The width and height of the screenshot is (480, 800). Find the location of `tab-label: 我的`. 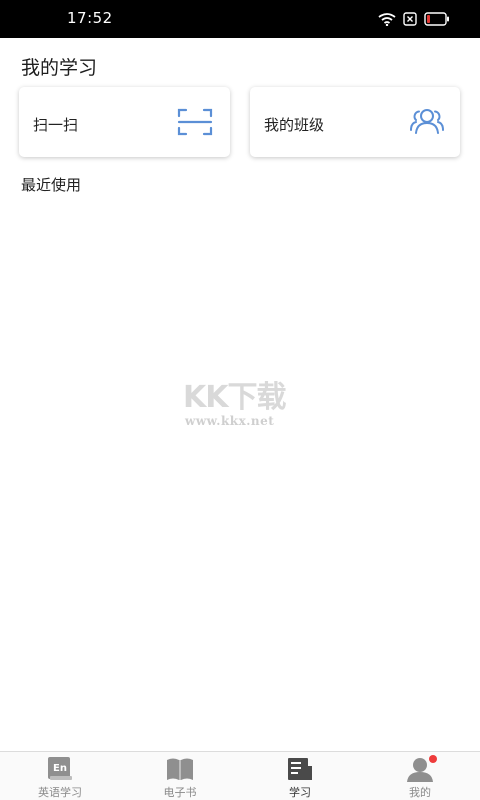

tab-label: 我的 is located at coordinates (420, 792).